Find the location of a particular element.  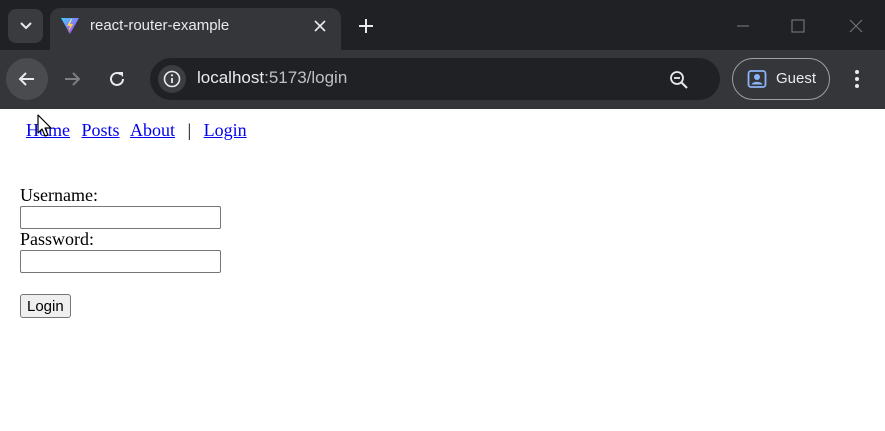

site-info-button is located at coordinates (172, 79).